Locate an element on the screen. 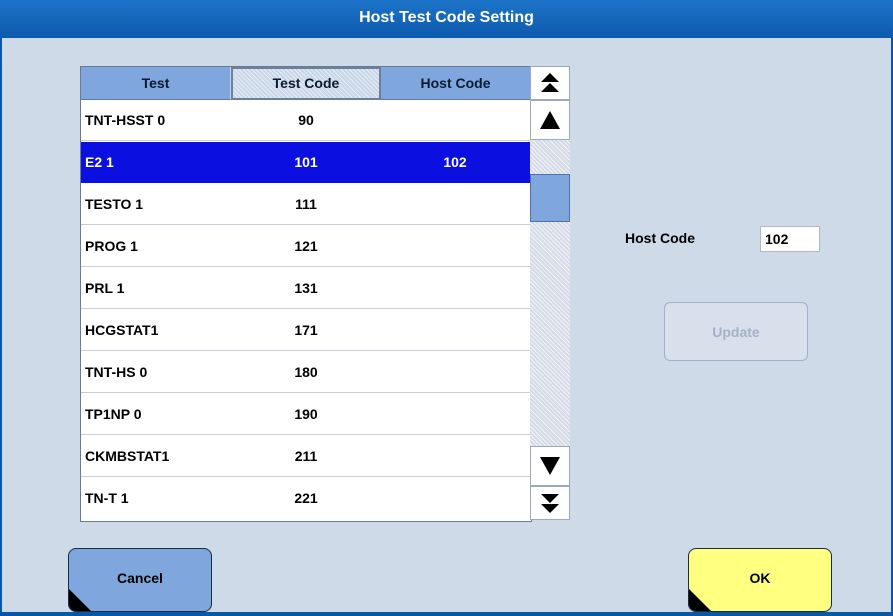  cancel-button: Cancel is located at coordinates (140, 580).